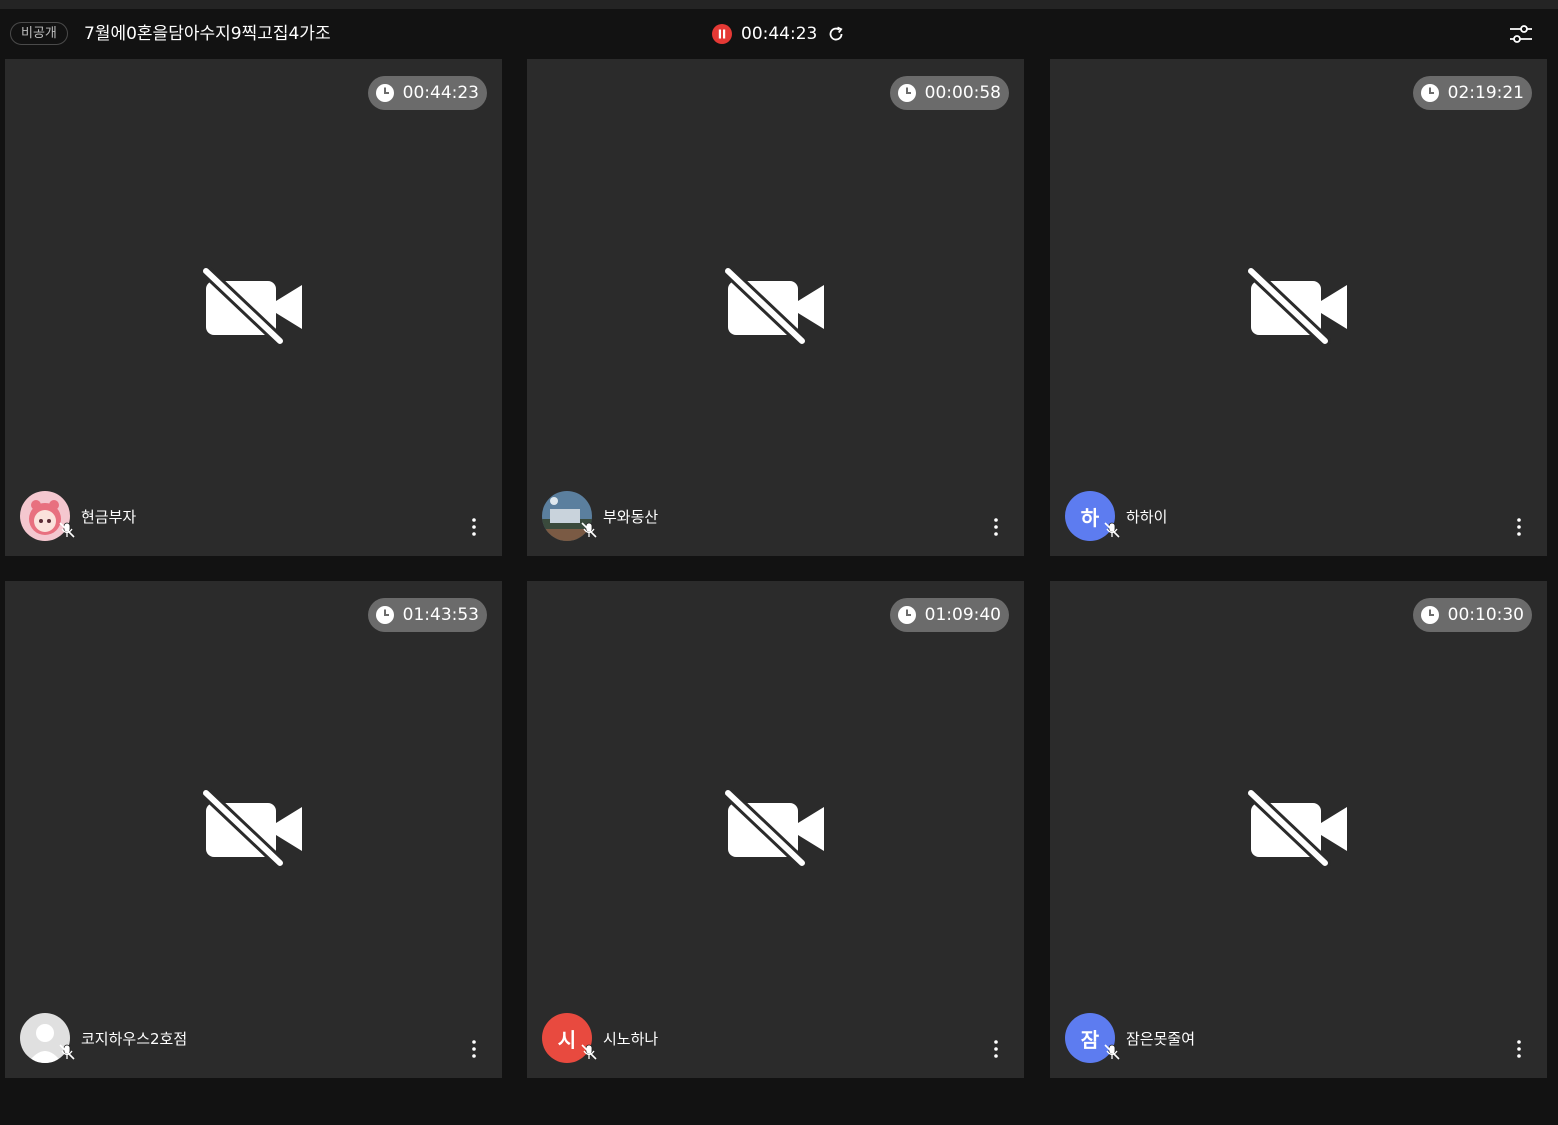  I want to click on timer-badge: 01:43:53, so click(427, 615).